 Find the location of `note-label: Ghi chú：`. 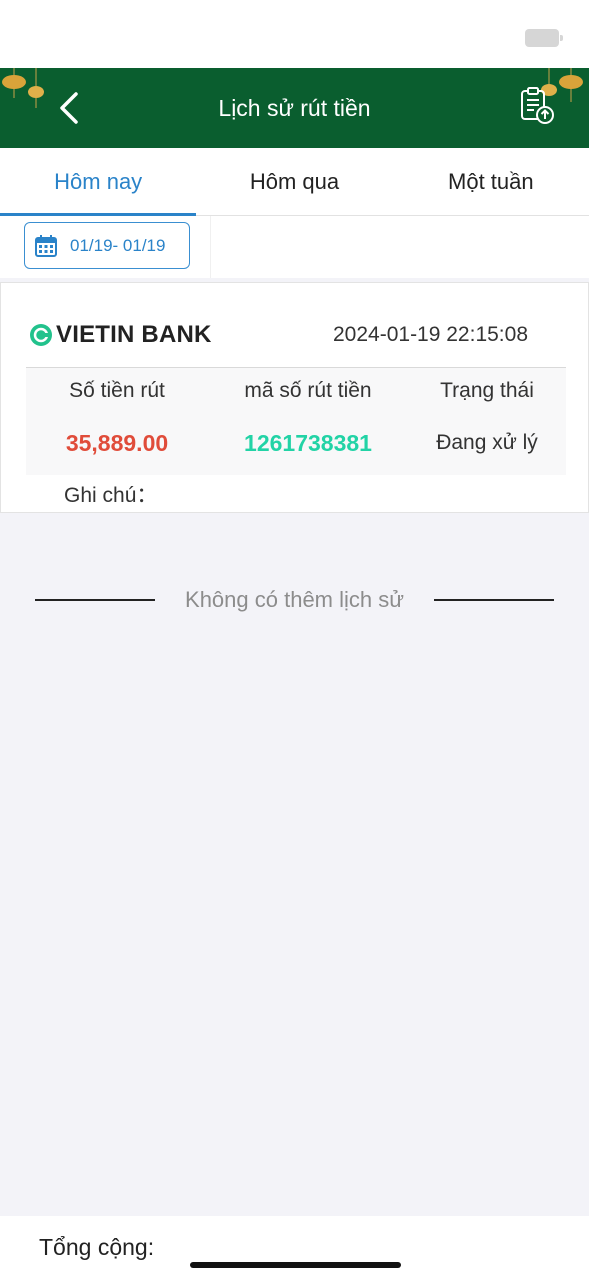

note-label: Ghi chú： is located at coordinates (111, 495).